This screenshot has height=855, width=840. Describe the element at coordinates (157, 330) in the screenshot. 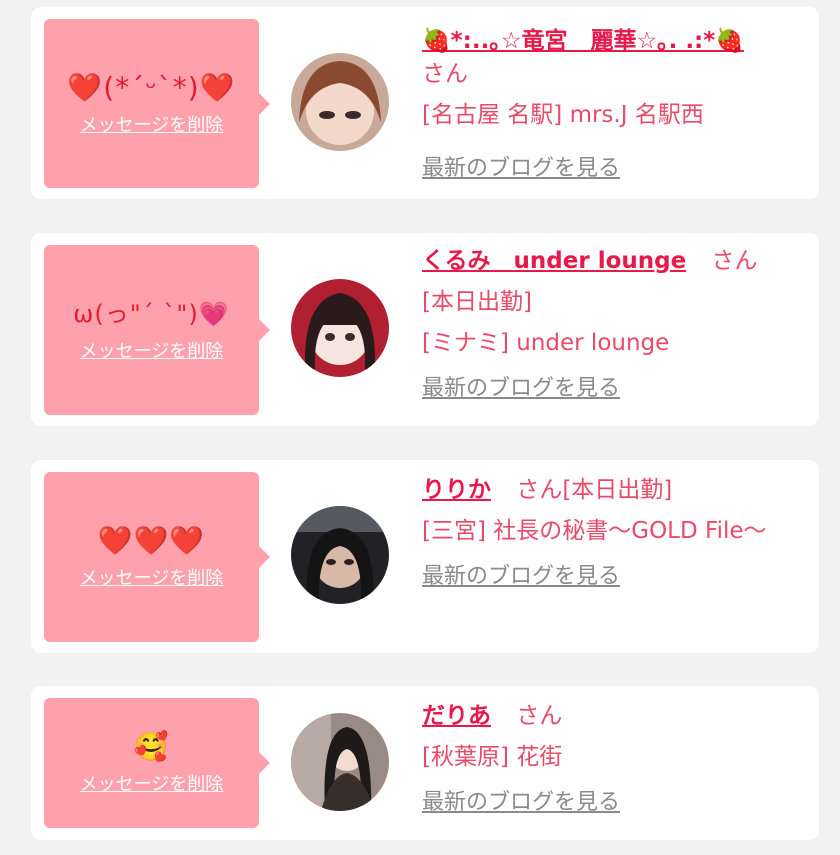

I see `message-bubble: ω(っ"ˊ ˋ")💗 メッセージを削除` at that location.